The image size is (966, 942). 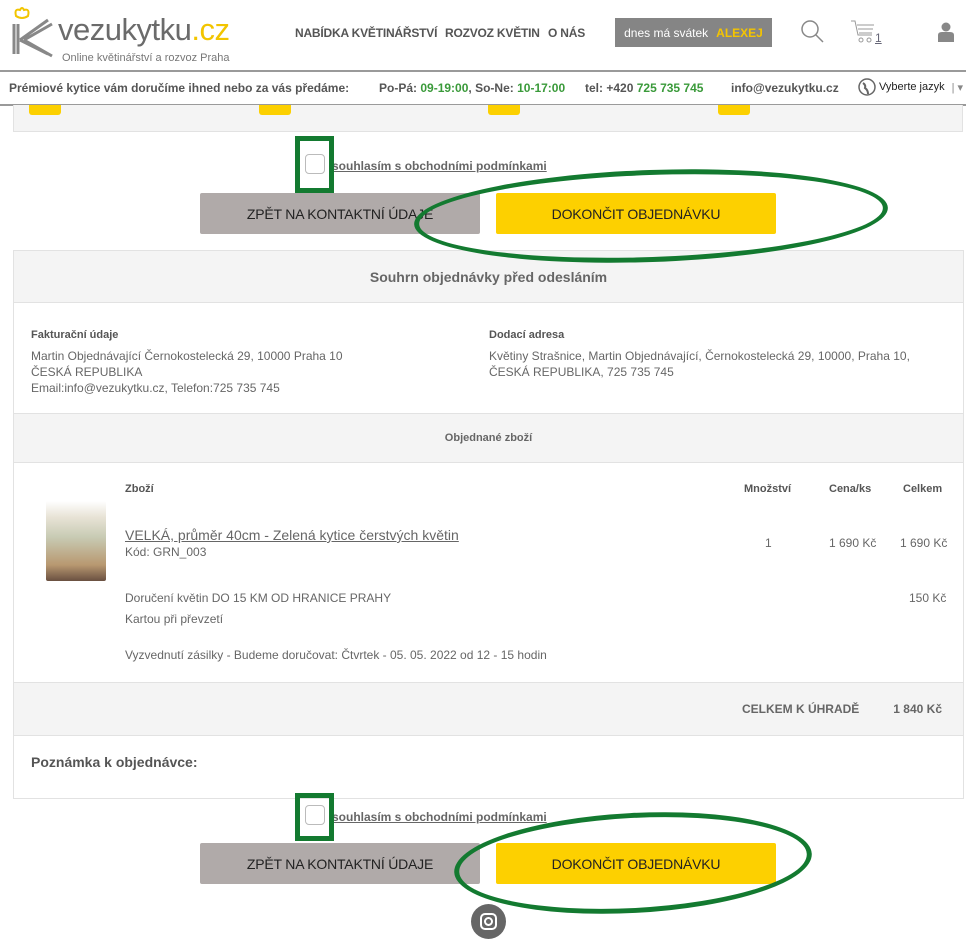 I want to click on product-unit-price: 1 690 Kč, so click(x=853, y=543).